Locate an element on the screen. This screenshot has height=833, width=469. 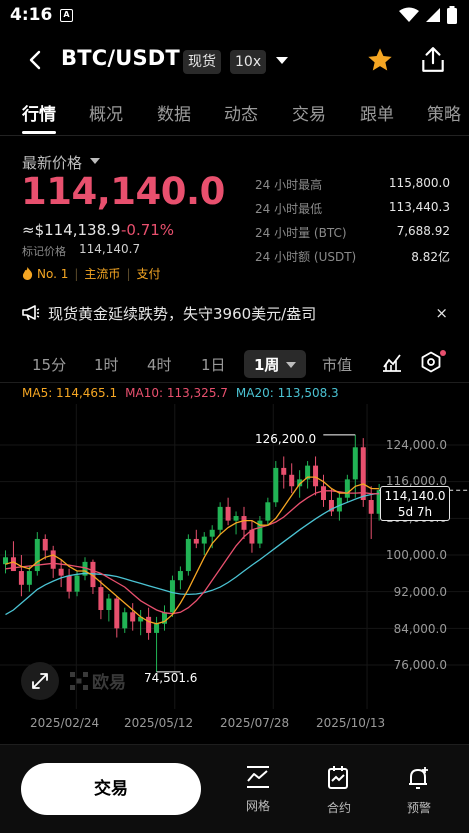
contract-label: 合约 is located at coordinates (338, 808).